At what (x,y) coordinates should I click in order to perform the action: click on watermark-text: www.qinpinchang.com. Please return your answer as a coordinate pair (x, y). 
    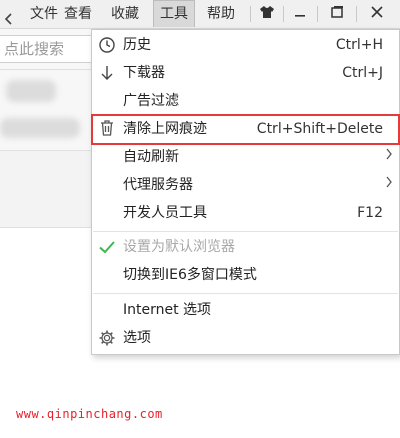
    Looking at the image, I should click on (89, 414).